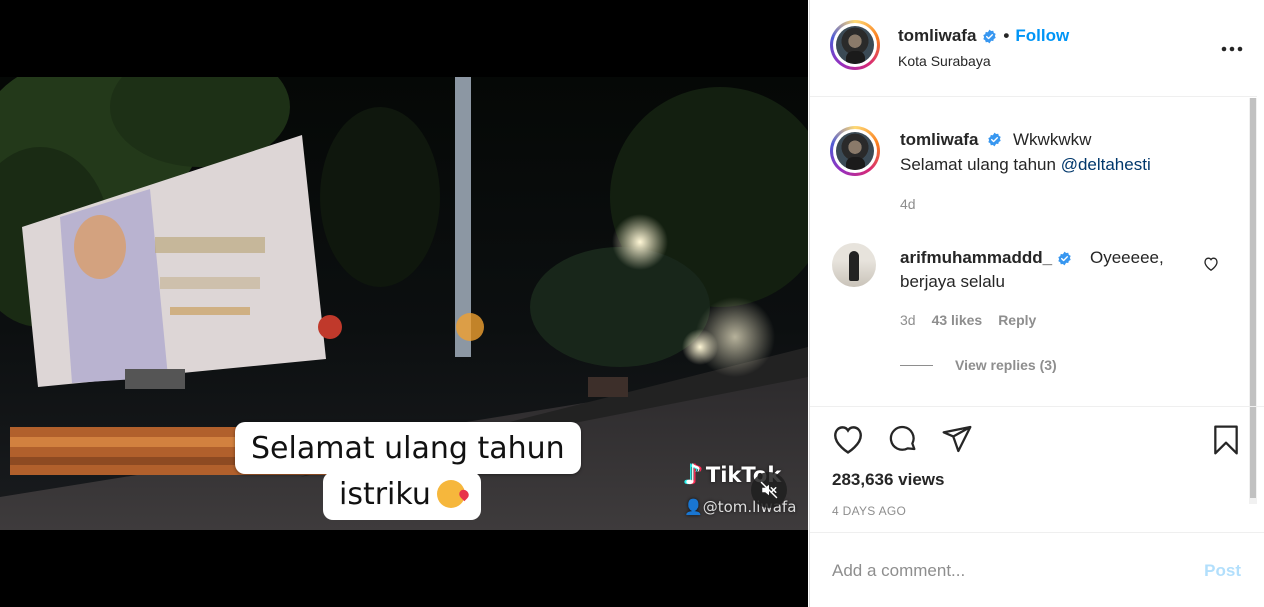  Describe the element at coordinates (855, 45) in the screenshot. I see `author-avatar` at that location.